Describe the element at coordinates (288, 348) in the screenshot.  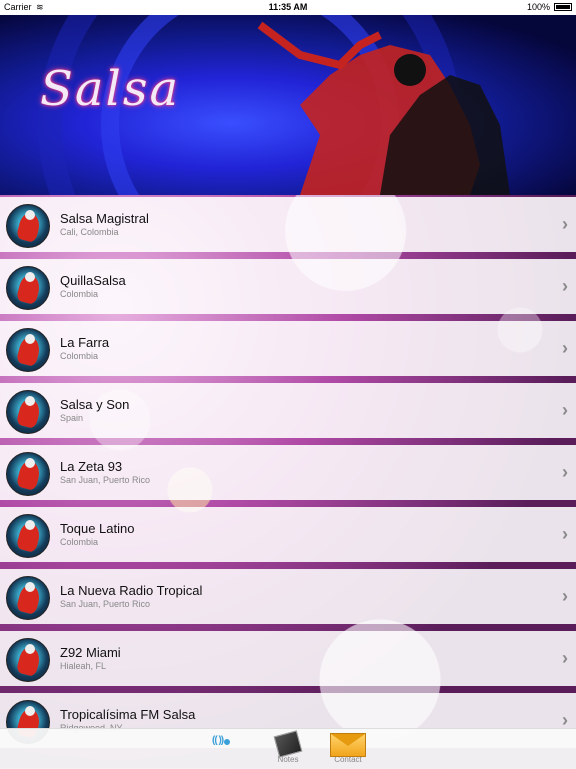
I see `station-row: La Farra Colombia ›` at that location.